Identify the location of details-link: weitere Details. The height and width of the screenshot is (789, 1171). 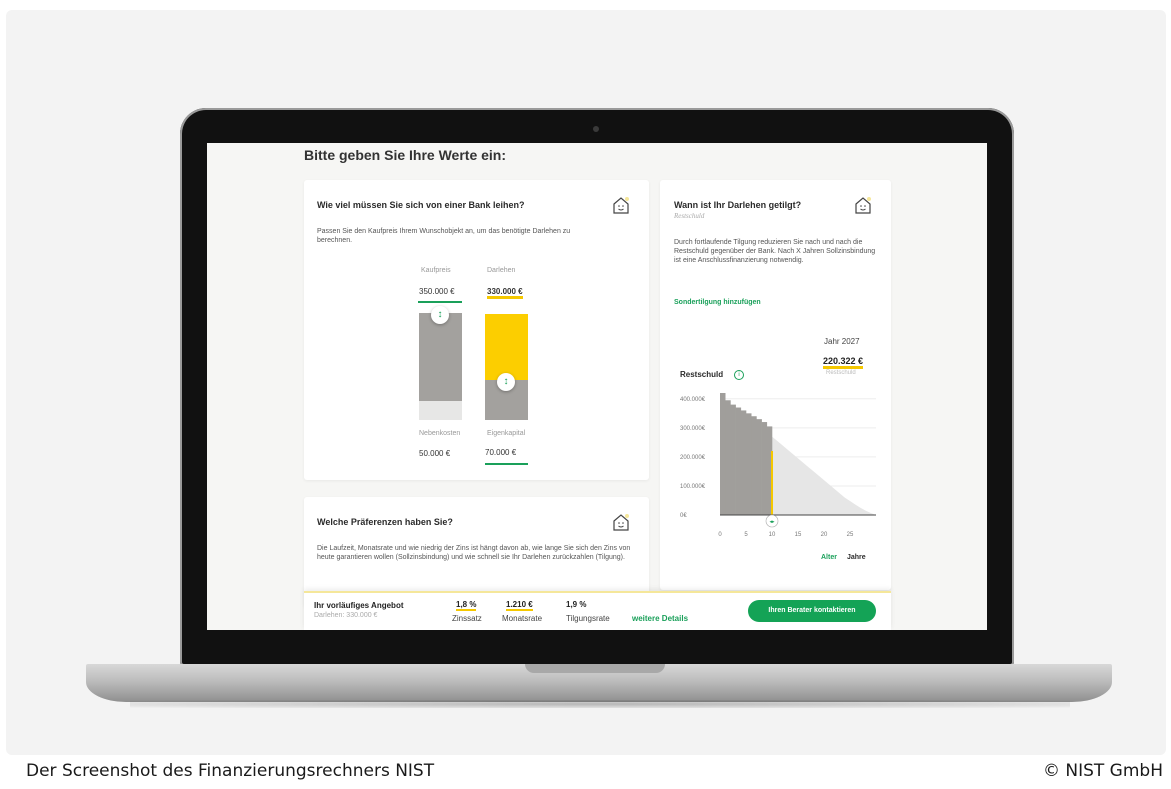
(660, 618).